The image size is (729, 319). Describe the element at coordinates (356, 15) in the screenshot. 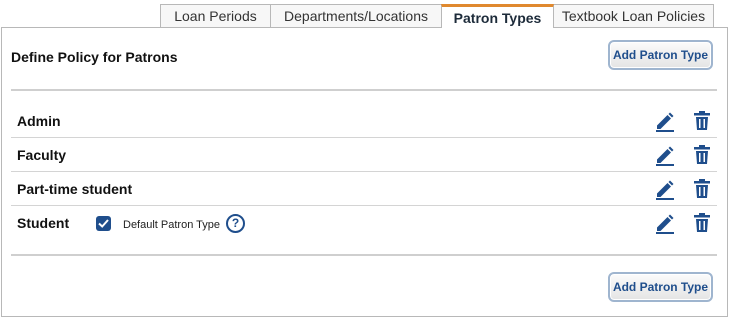

I see `tab-departments-locations: Departments/Locations` at that location.